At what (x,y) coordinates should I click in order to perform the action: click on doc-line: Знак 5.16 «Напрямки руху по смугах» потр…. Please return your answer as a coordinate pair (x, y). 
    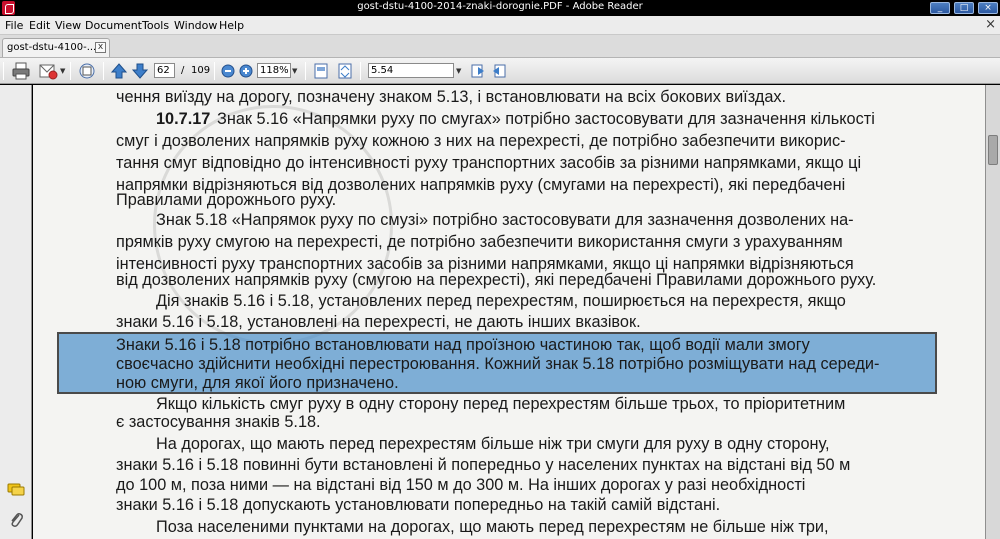
    Looking at the image, I should click on (546, 119).